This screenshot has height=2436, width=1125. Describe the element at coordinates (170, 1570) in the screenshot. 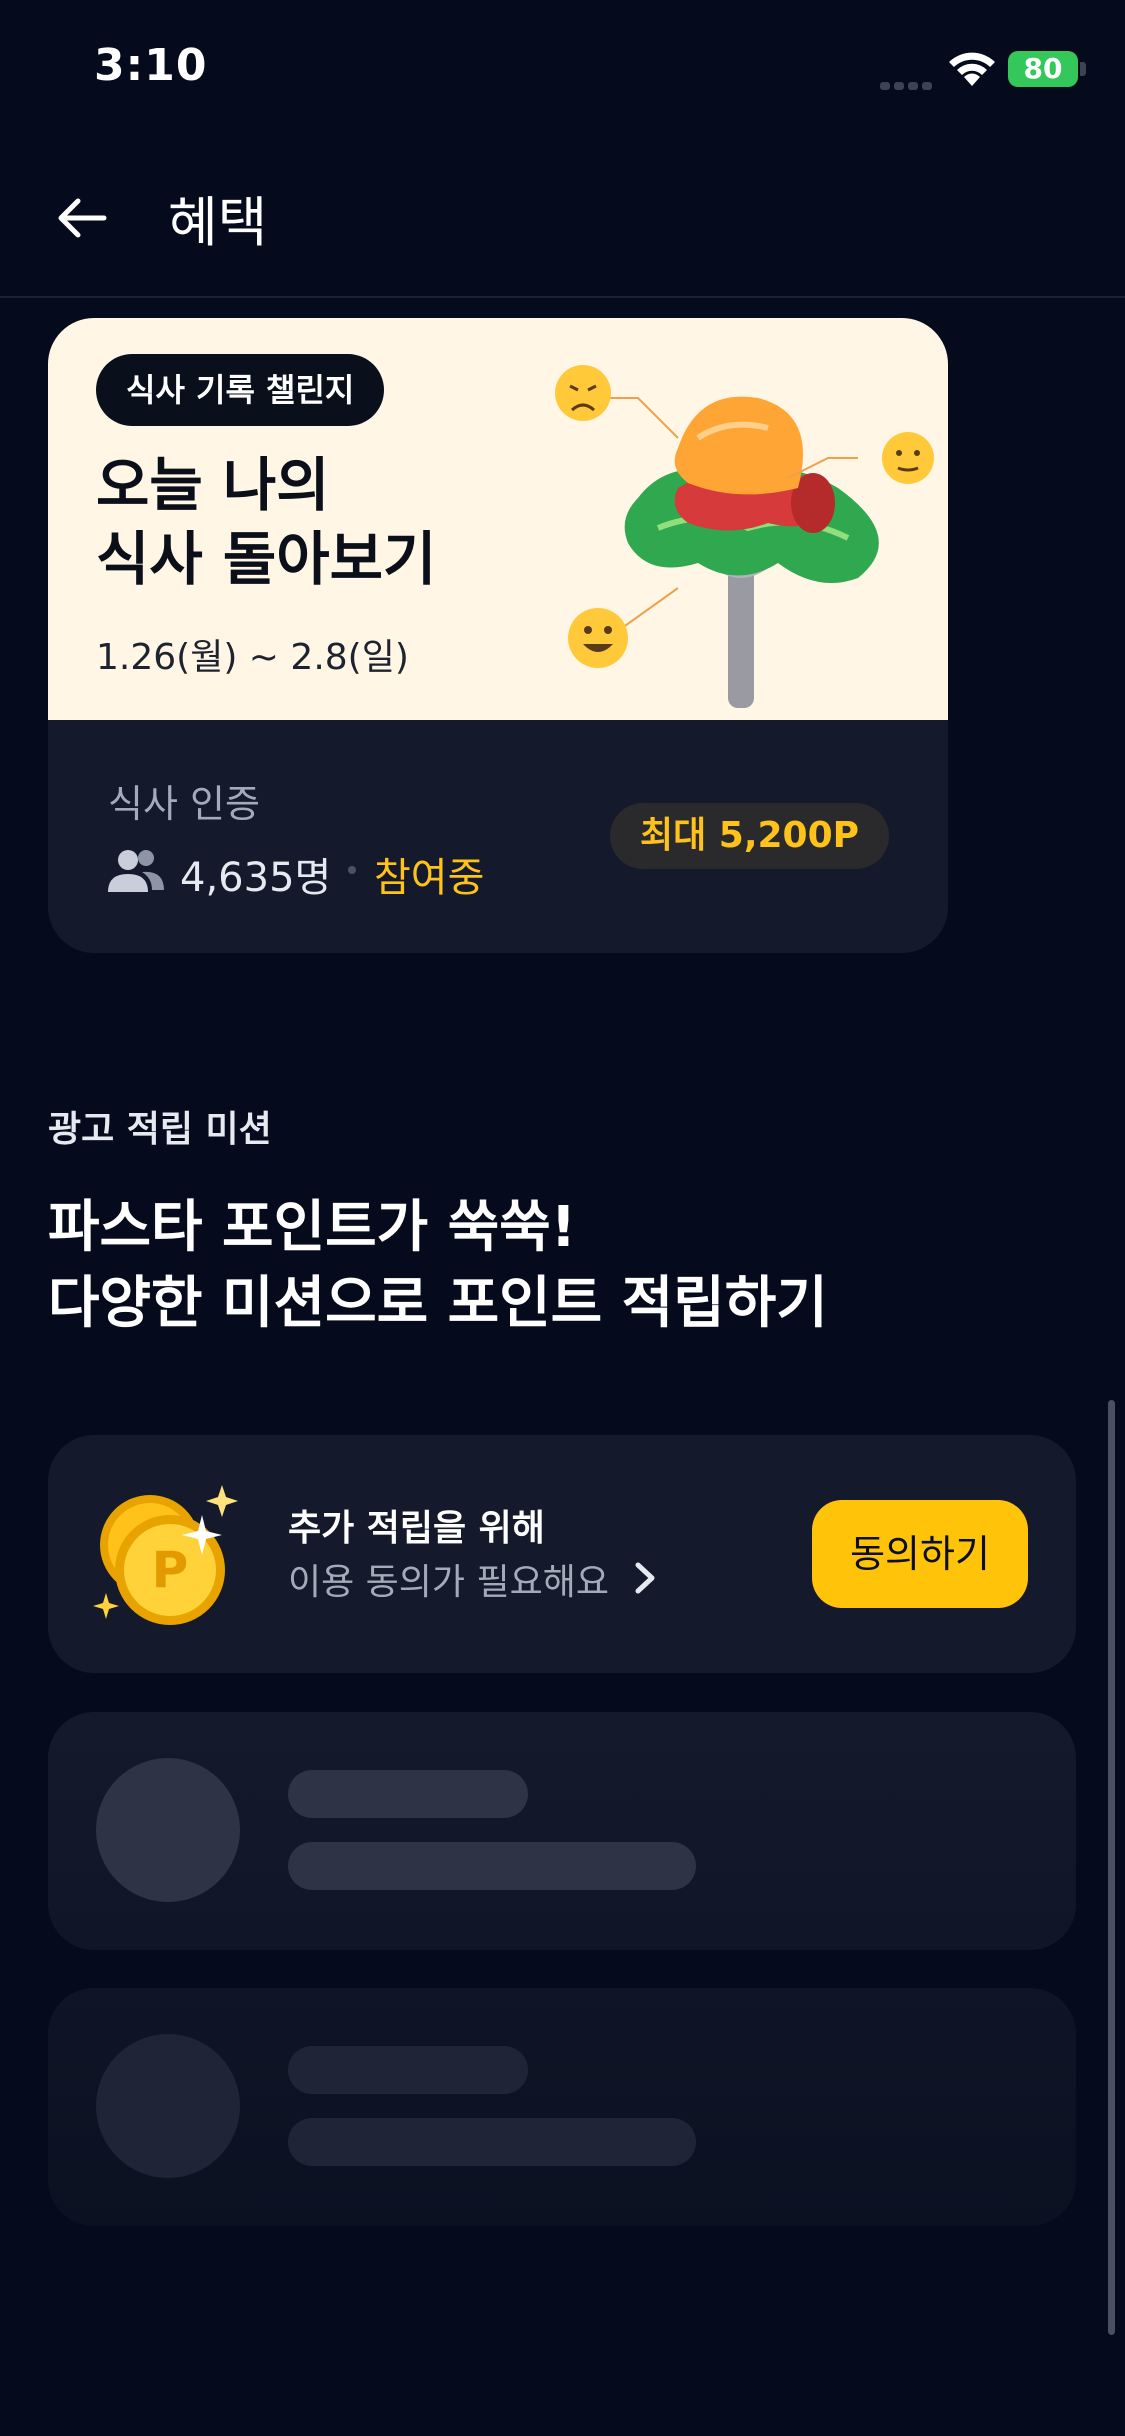

I see `svg-text: P` at that location.